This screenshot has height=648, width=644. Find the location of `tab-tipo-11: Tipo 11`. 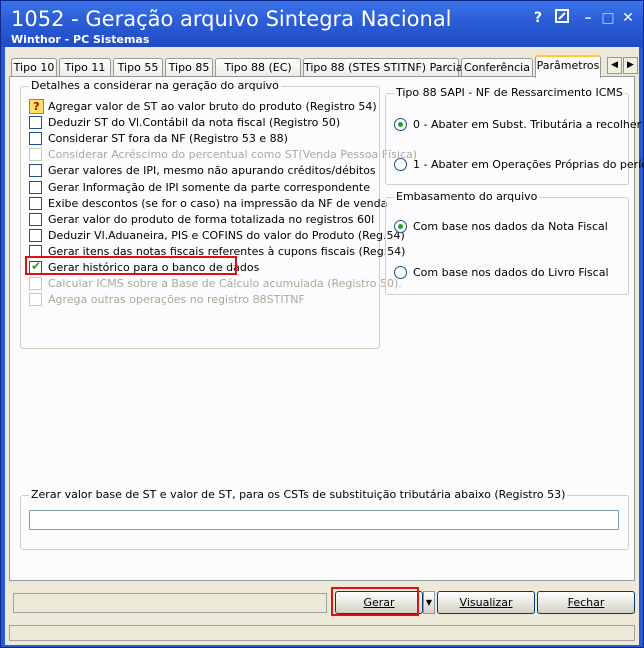

tab-tipo-11: Tipo 11 is located at coordinates (85, 67).